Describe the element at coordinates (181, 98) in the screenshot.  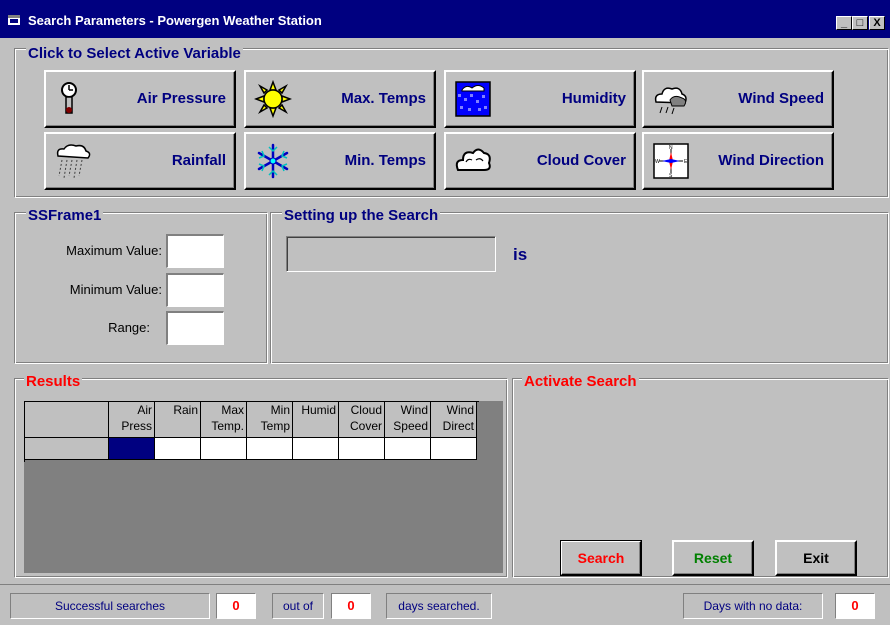
I see `air-pressure-label: Air Pressure` at that location.